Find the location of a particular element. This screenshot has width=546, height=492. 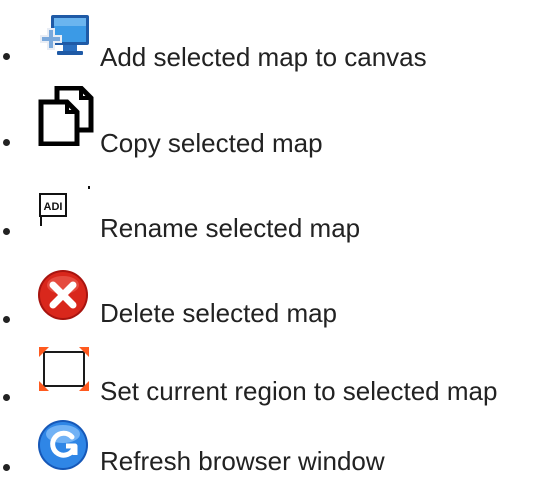

list-item-refresh: Refresh browser window is located at coordinates (273, 448).